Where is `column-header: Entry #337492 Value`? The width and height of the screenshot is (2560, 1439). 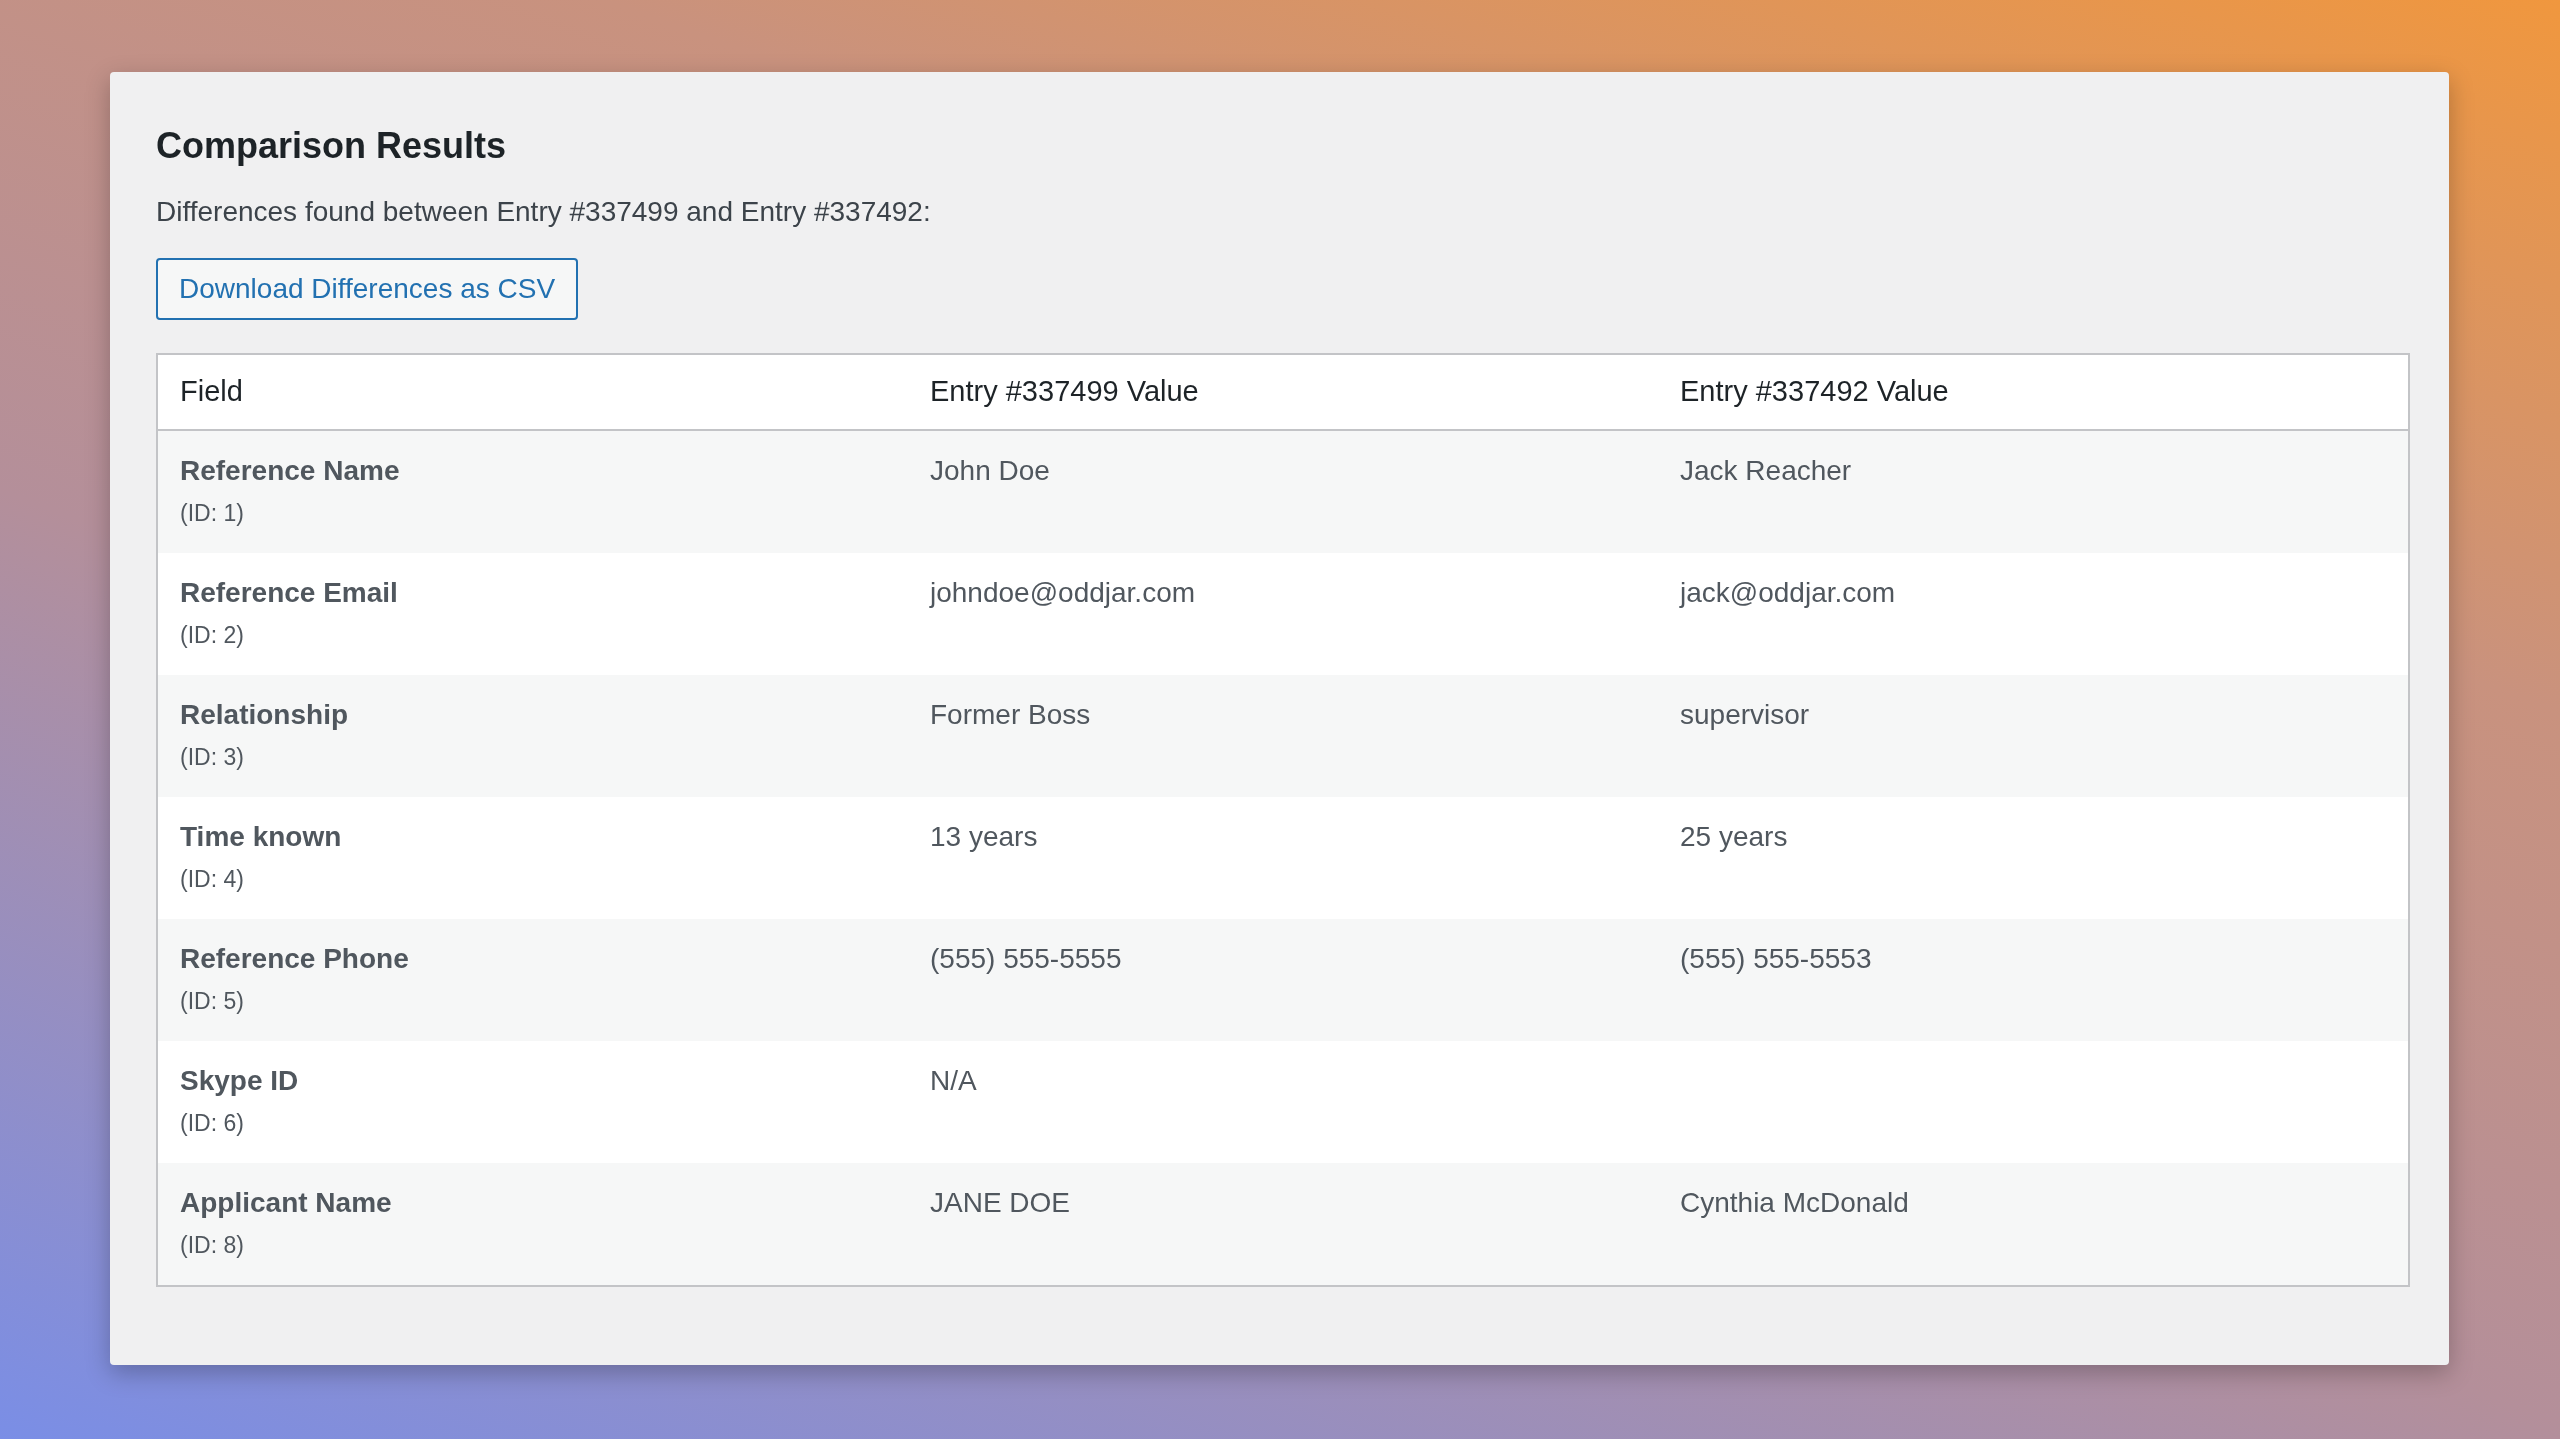
column-header: Entry #337492 Value is located at coordinates (1814, 391).